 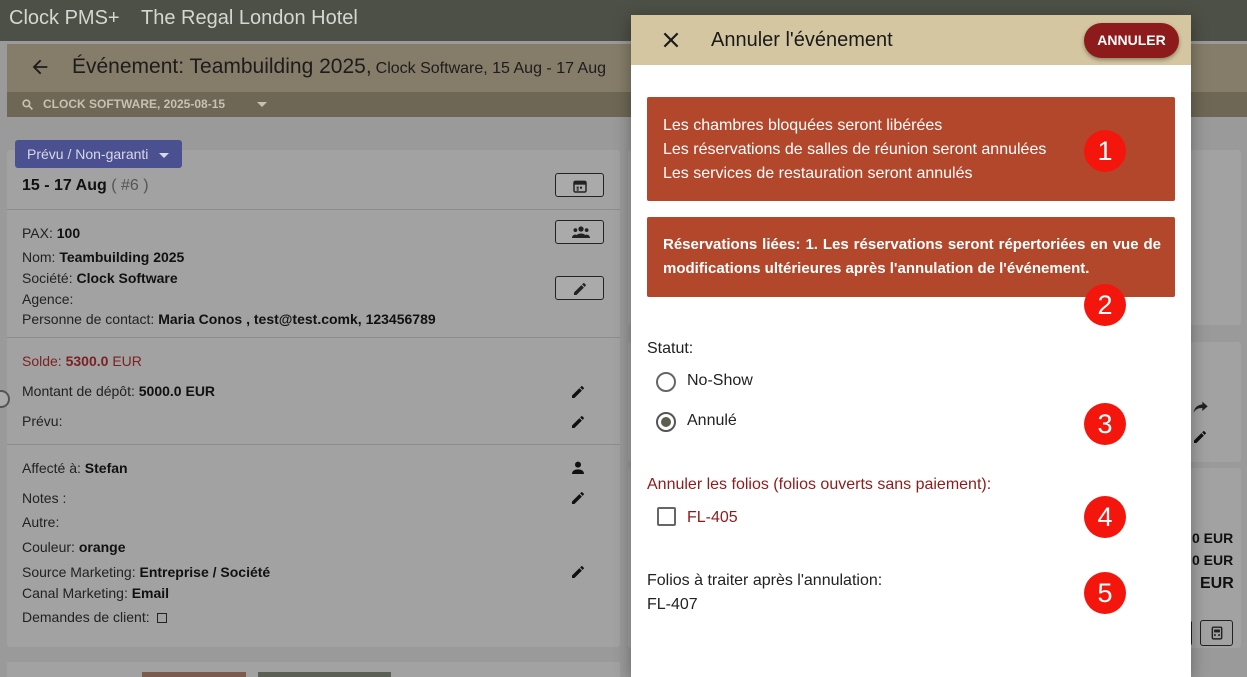 I want to click on annotation-badge-2: 2, so click(x=1105, y=305).